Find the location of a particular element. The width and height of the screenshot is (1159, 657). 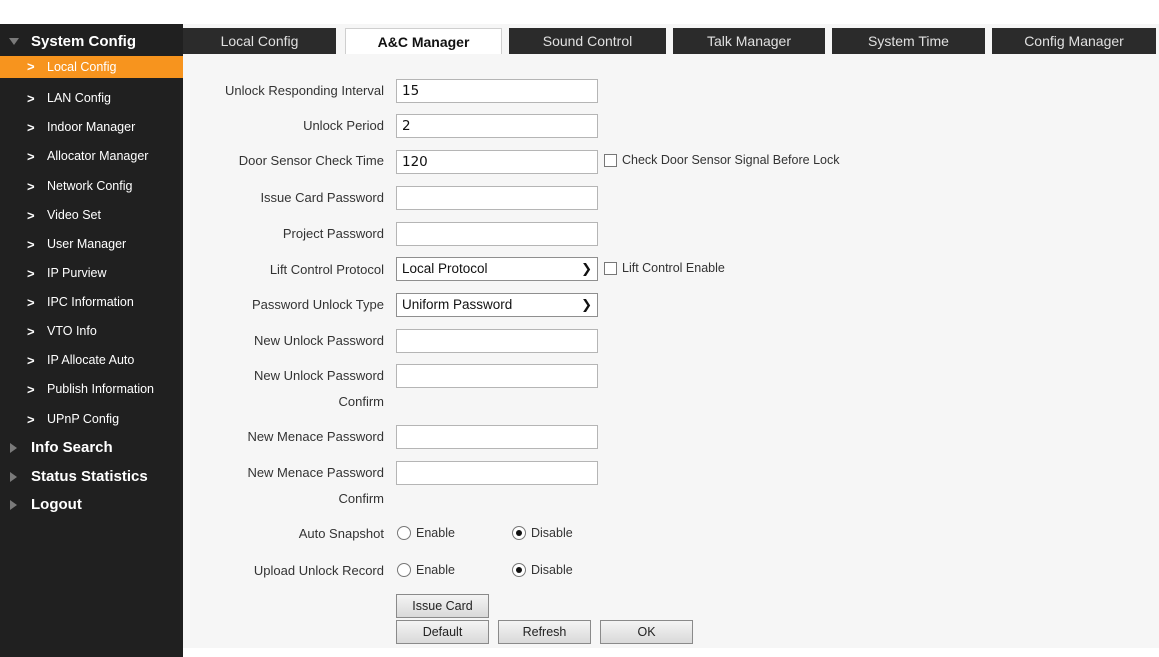

sidebar-item-upnp-config: > UPnP Config is located at coordinates (91, 419).